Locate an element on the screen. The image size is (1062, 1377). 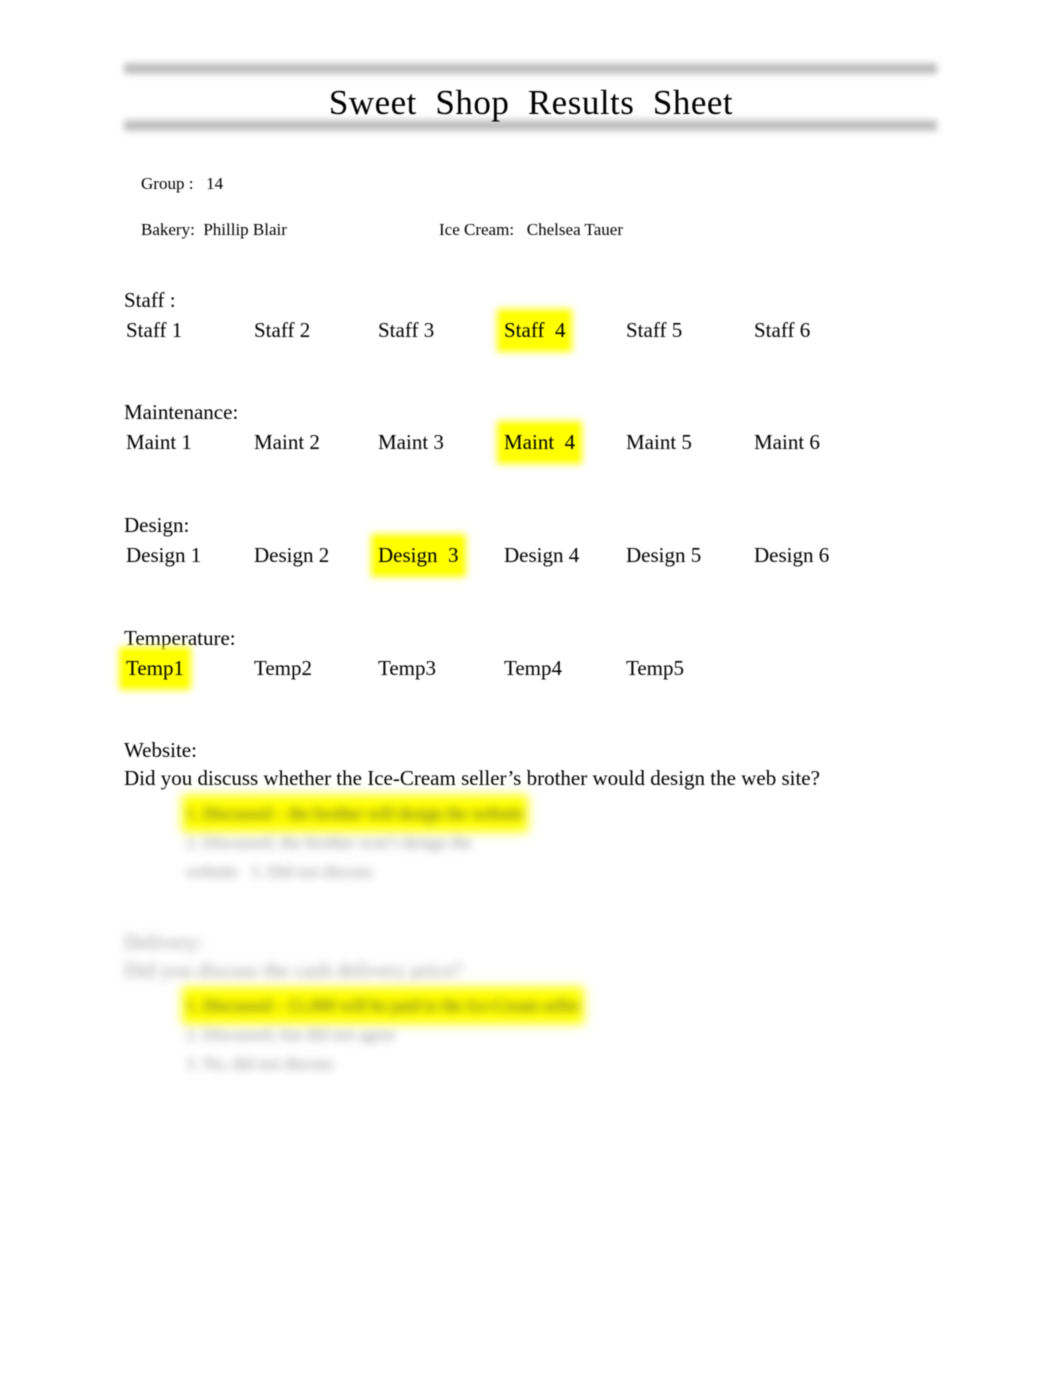
option-temperature-1: Temp1 is located at coordinates (155, 668).